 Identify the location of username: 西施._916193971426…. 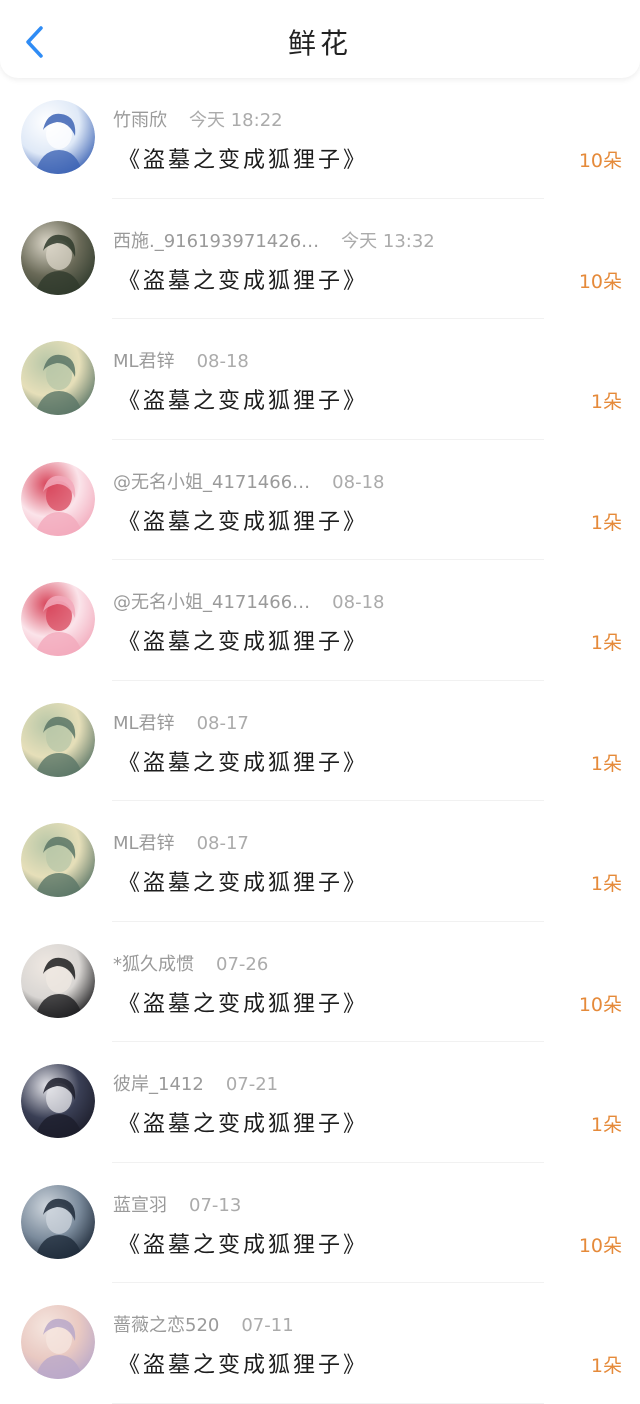
(216, 241).